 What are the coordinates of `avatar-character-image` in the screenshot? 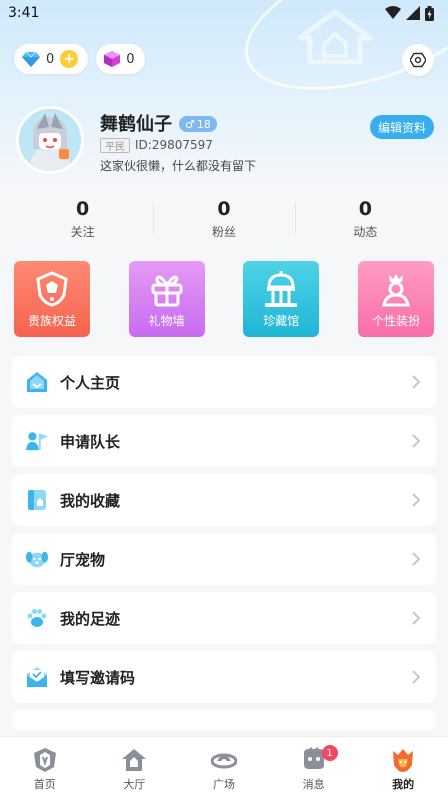 It's located at (50, 140).